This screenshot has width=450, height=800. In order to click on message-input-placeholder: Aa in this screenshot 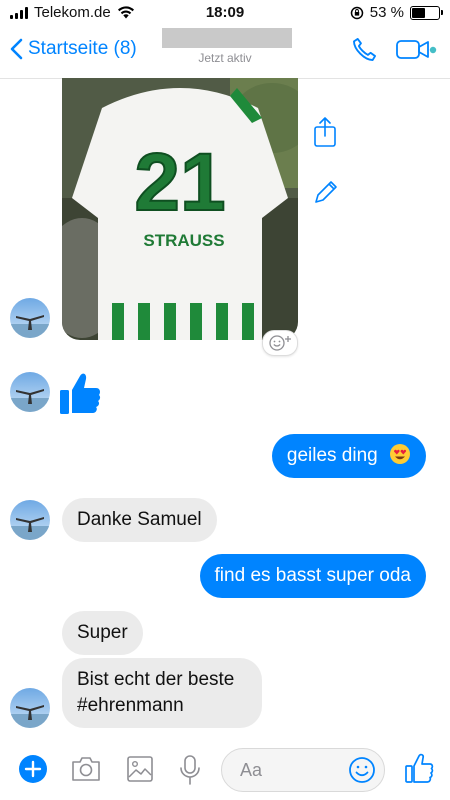, I will do `click(251, 770)`.